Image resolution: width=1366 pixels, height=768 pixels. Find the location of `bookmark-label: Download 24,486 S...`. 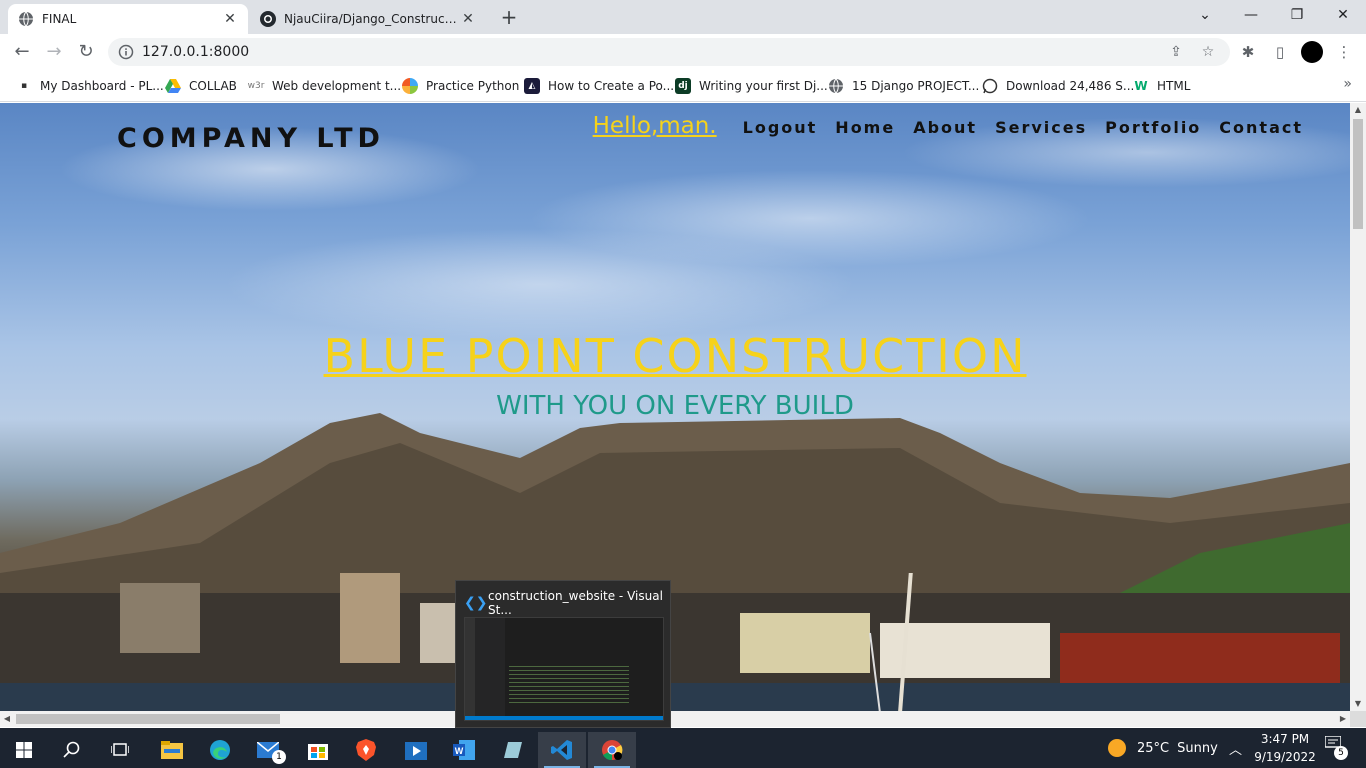

bookmark-label: Download 24,486 S... is located at coordinates (1070, 86).